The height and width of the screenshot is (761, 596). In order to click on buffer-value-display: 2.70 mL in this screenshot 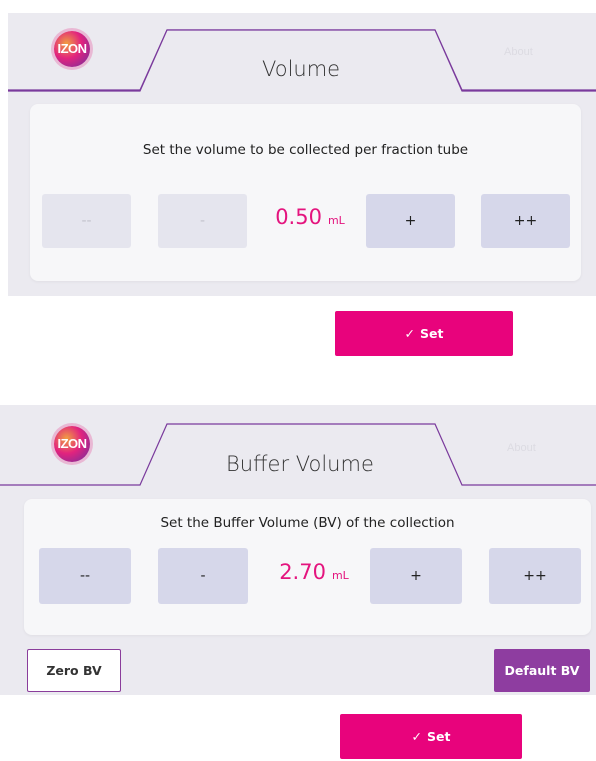, I will do `click(314, 572)`.